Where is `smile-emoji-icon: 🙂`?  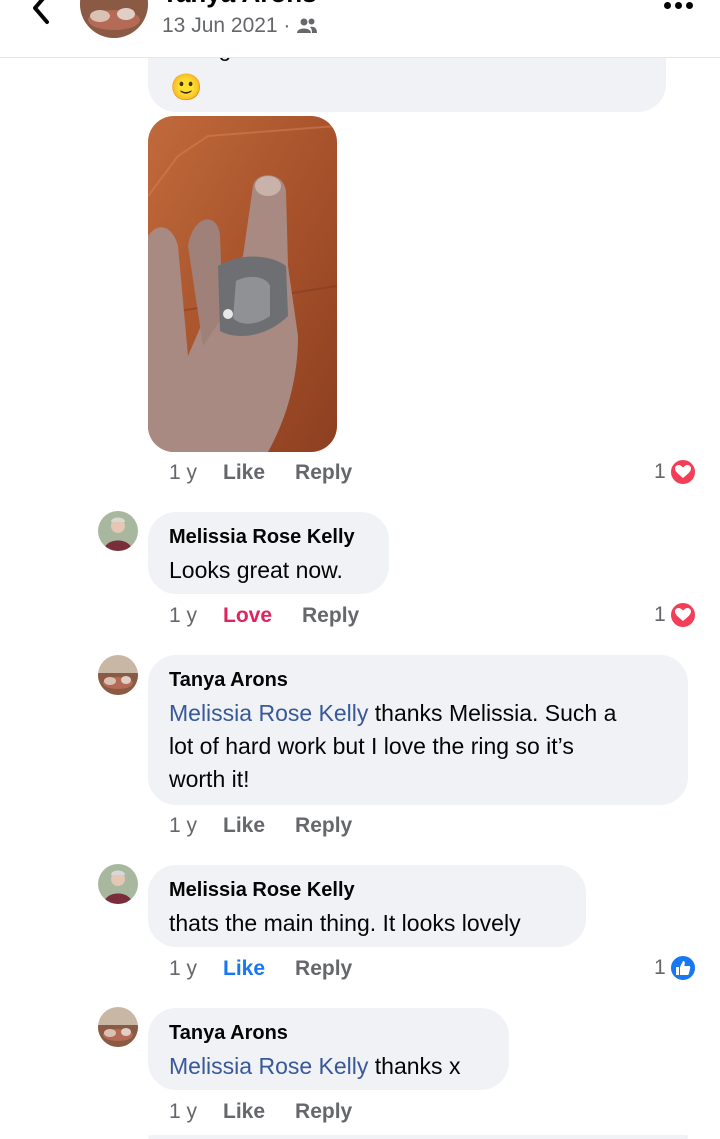 smile-emoji-icon: 🙂 is located at coordinates (186, 87).